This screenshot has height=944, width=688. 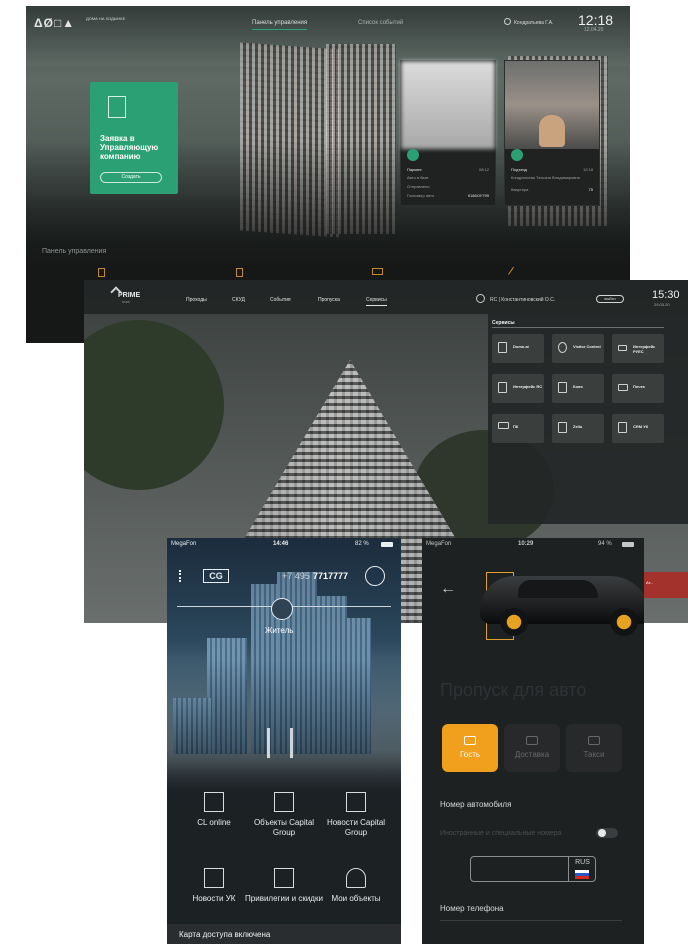 What do you see at coordinates (448, 589) in the screenshot?
I see `back-arrow-icon: ←` at bounding box center [448, 589].